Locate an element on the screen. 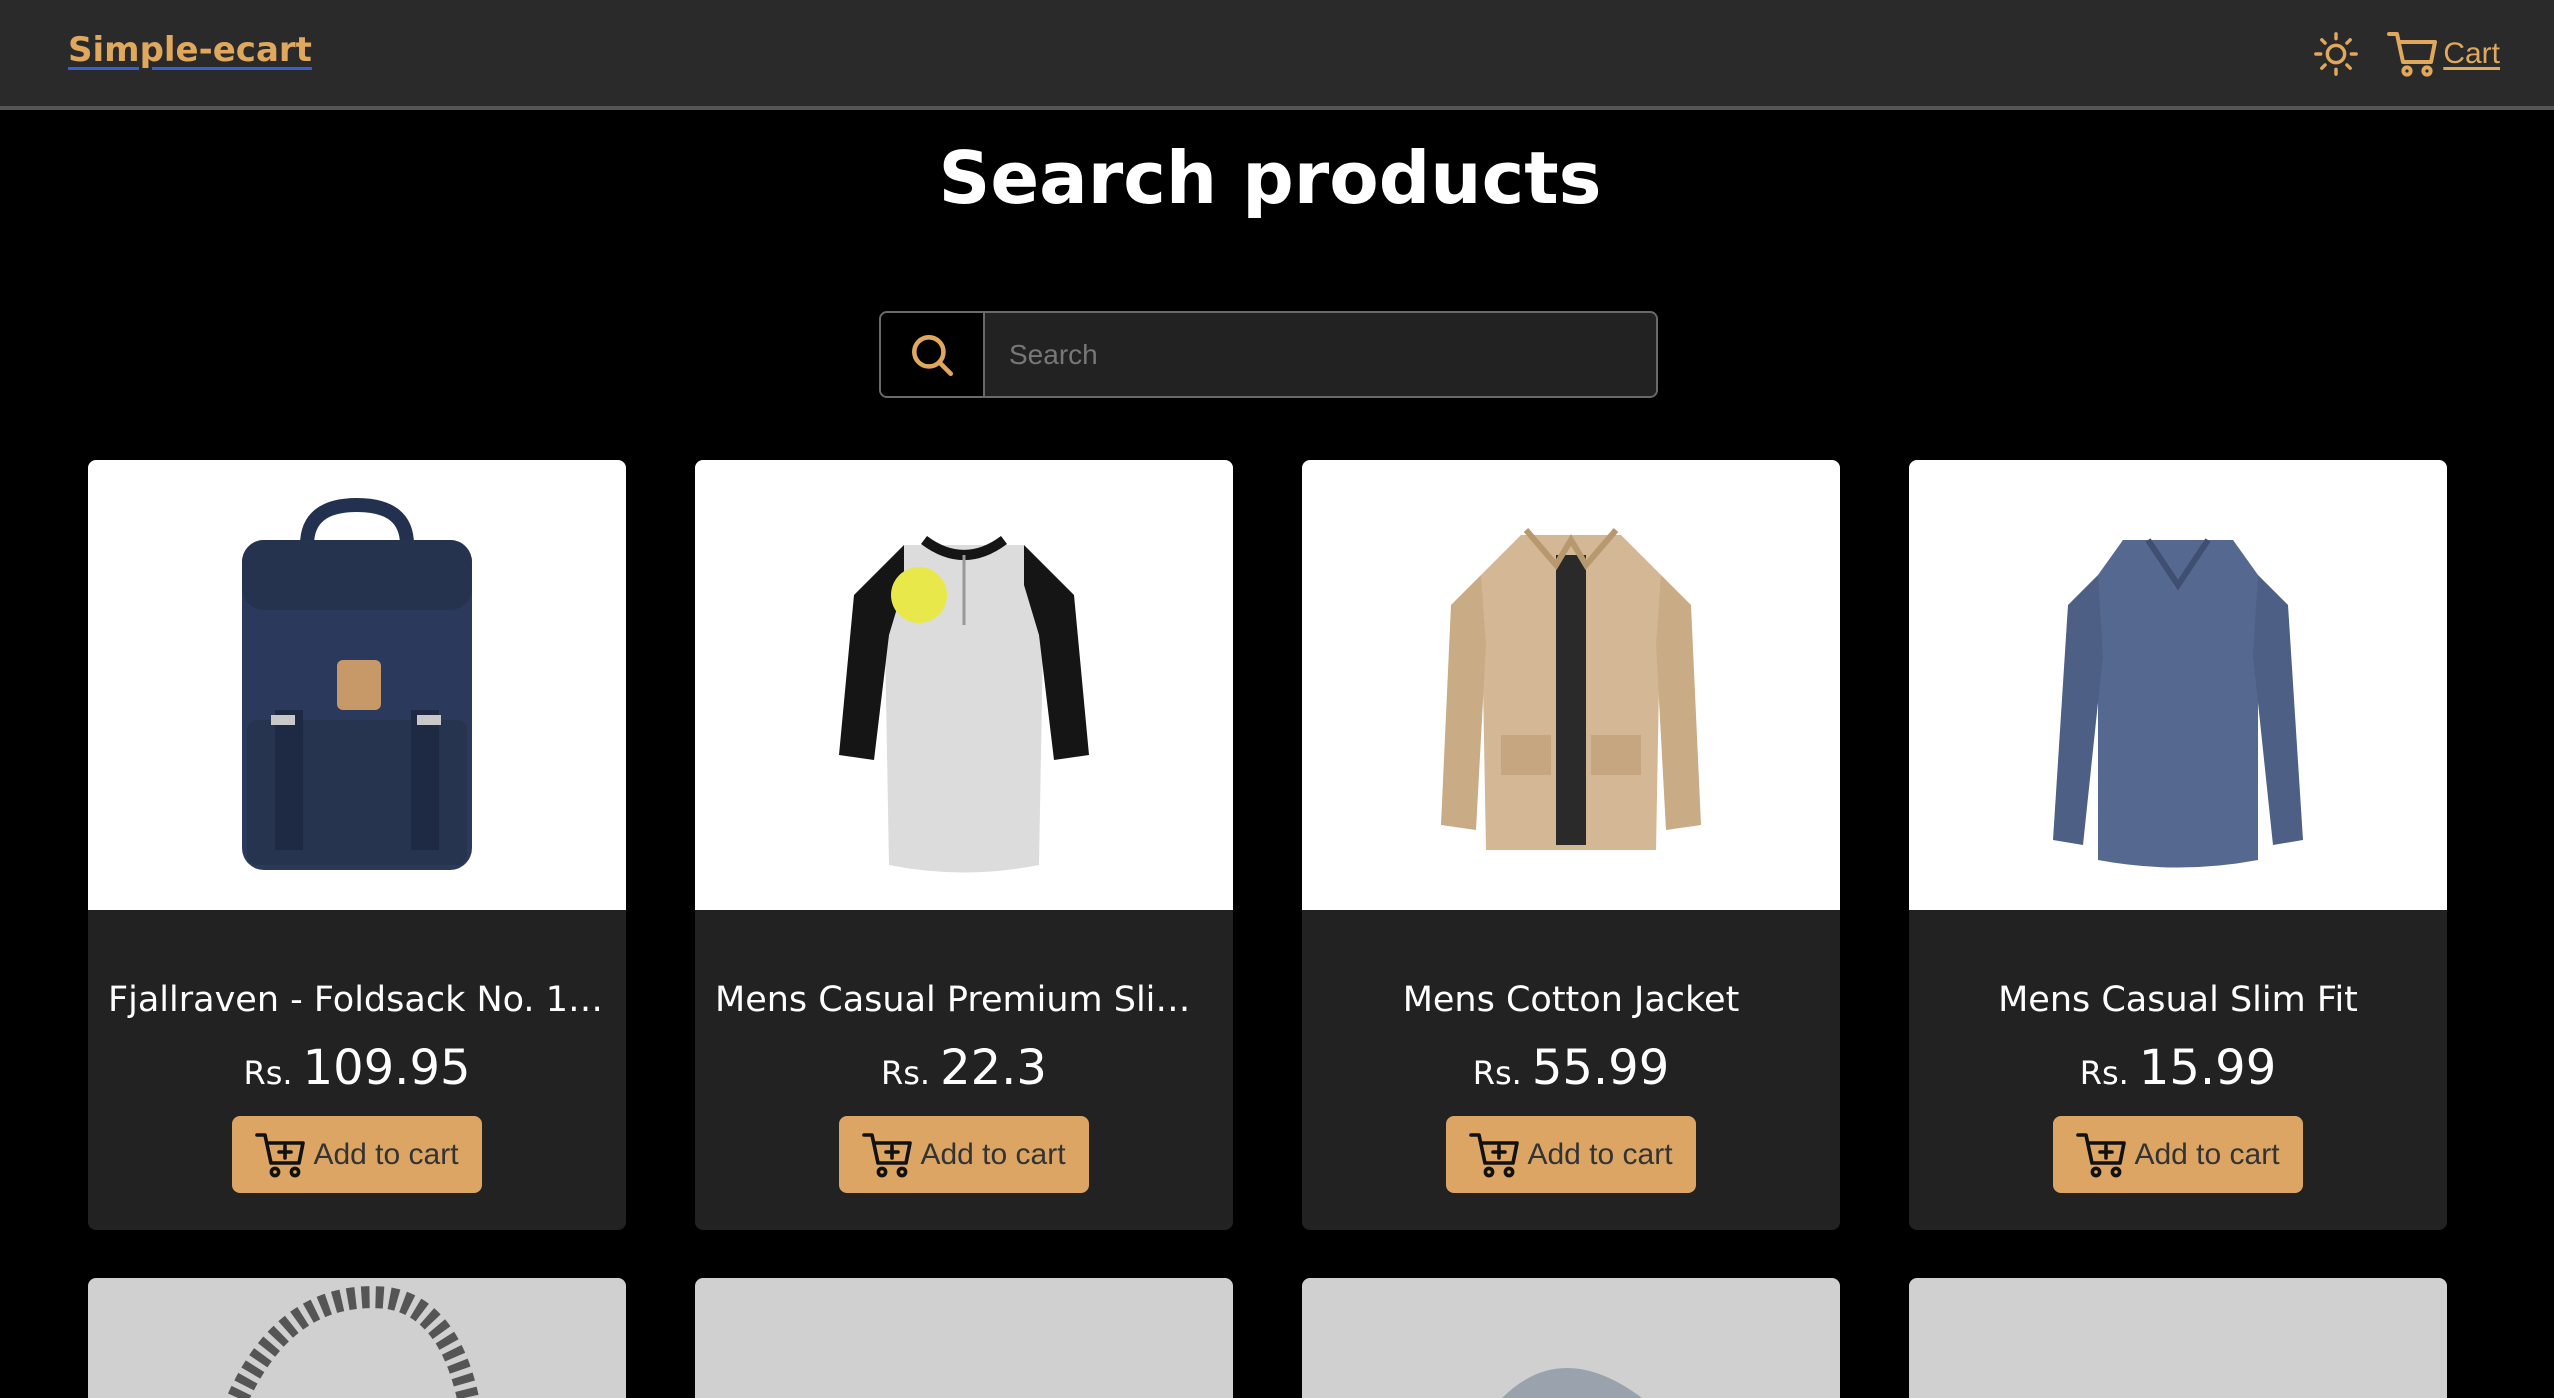  product-price: Rs. 55.99 is located at coordinates (1571, 1068).